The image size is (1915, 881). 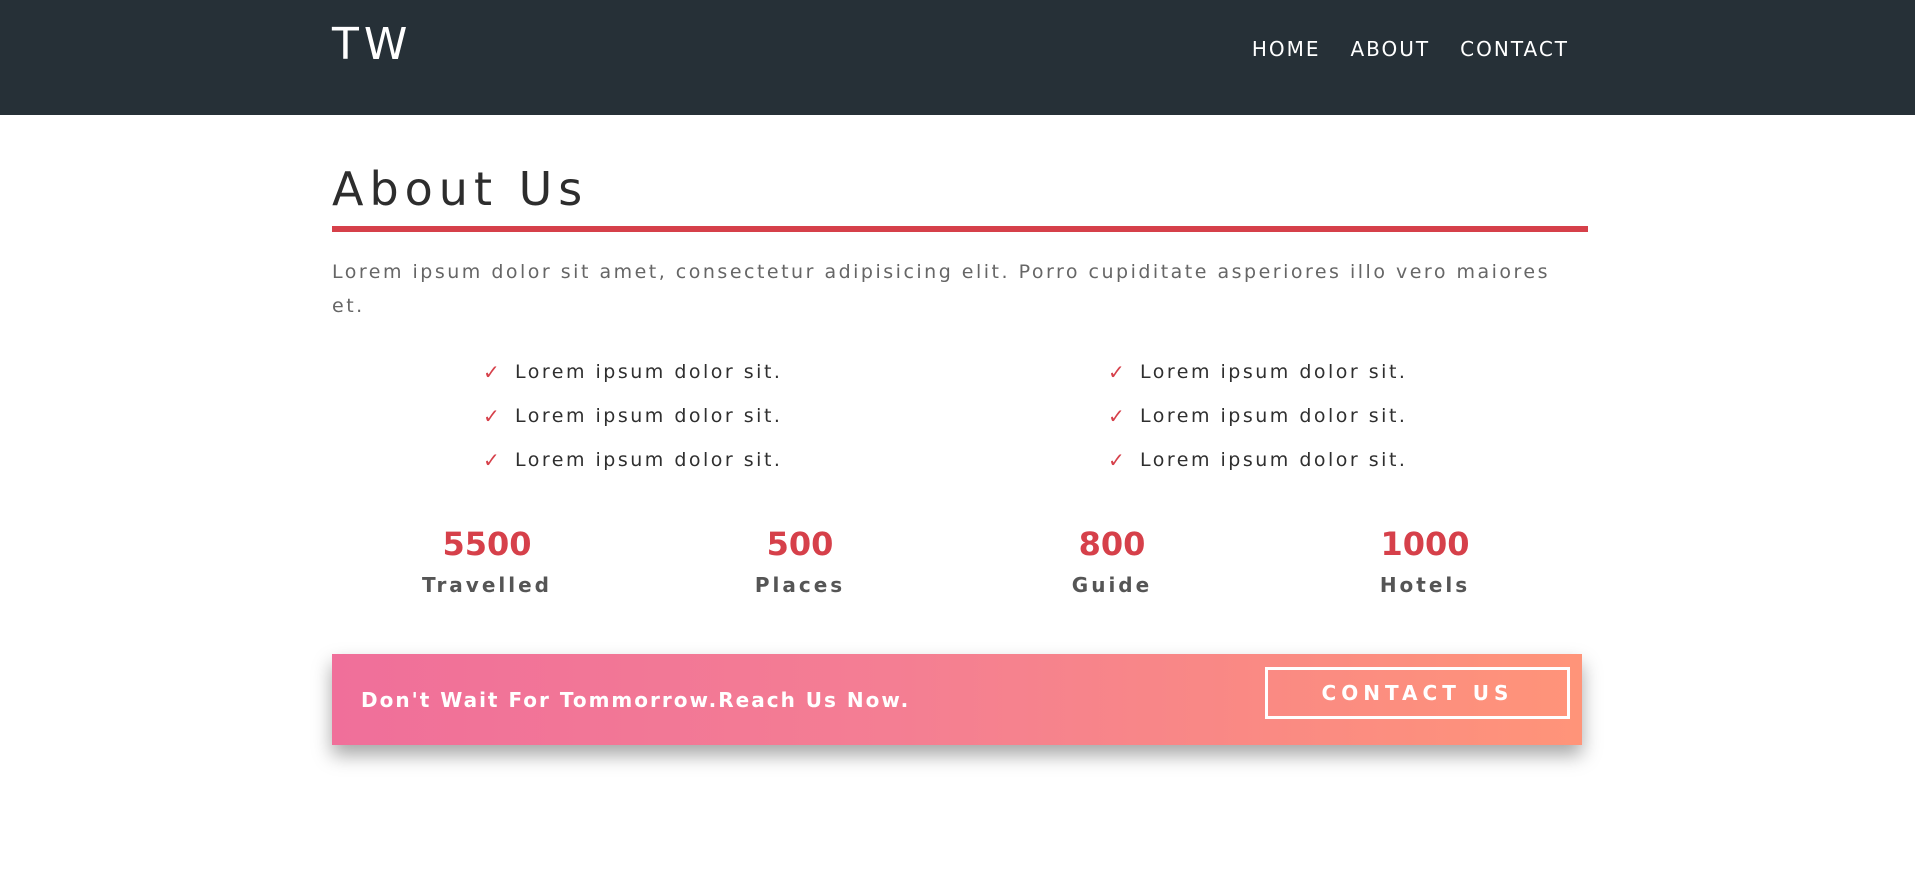 What do you see at coordinates (1514, 49) in the screenshot?
I see `nav-contact-link: CONTACT` at bounding box center [1514, 49].